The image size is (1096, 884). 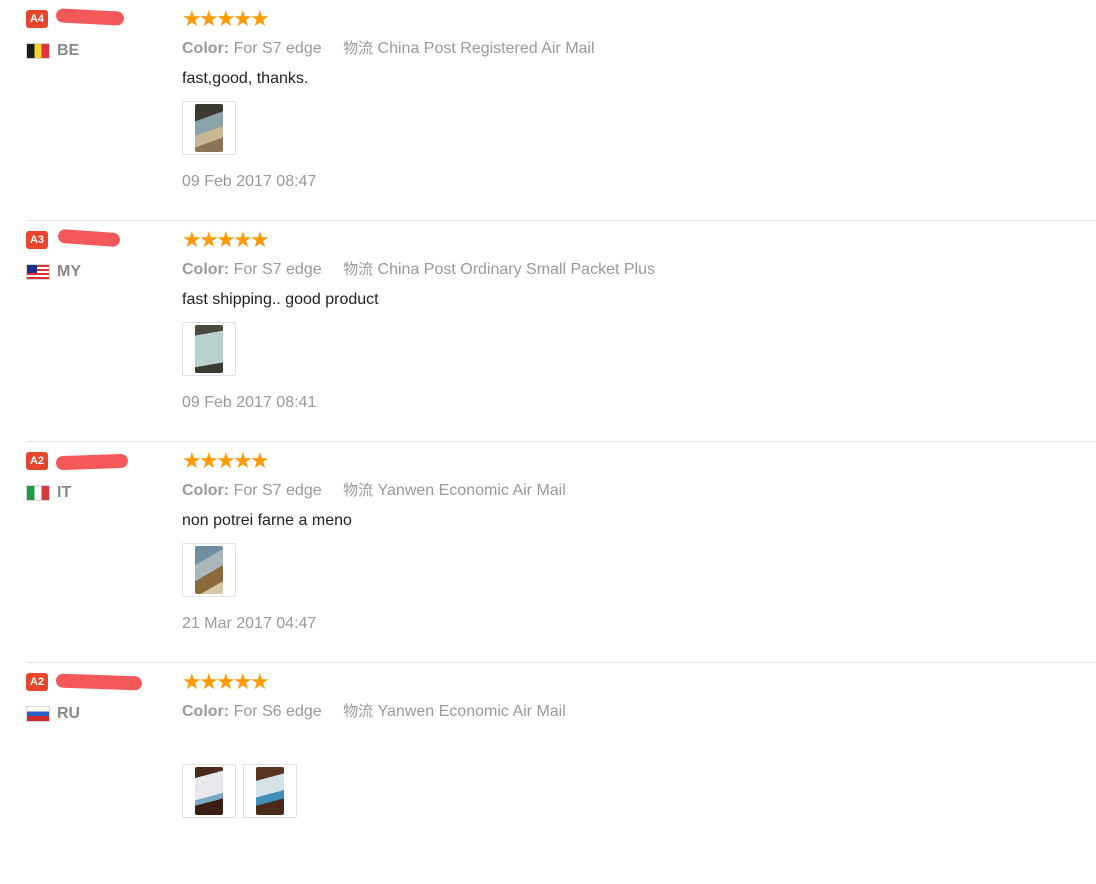 I want to click on review-text: fast,good, thanks., so click(x=245, y=78).